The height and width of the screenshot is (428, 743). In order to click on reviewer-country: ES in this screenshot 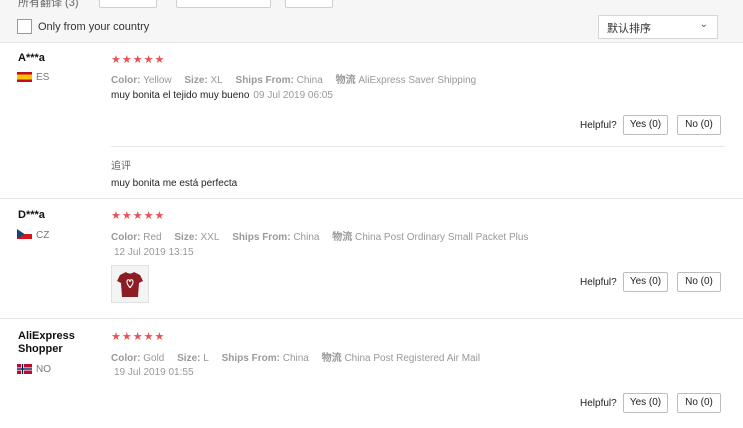, I will do `click(43, 77)`.